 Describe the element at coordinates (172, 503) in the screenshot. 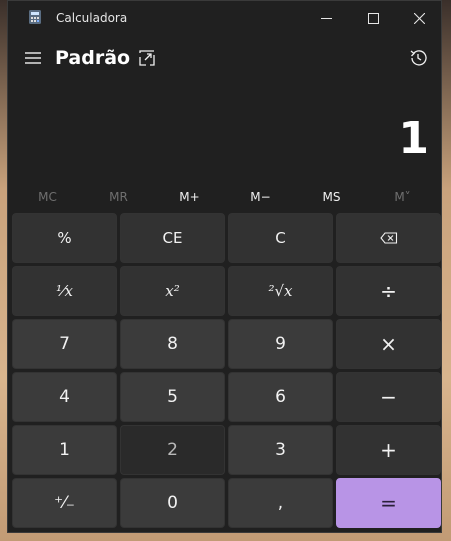

I see `digit-0-key: 0` at that location.